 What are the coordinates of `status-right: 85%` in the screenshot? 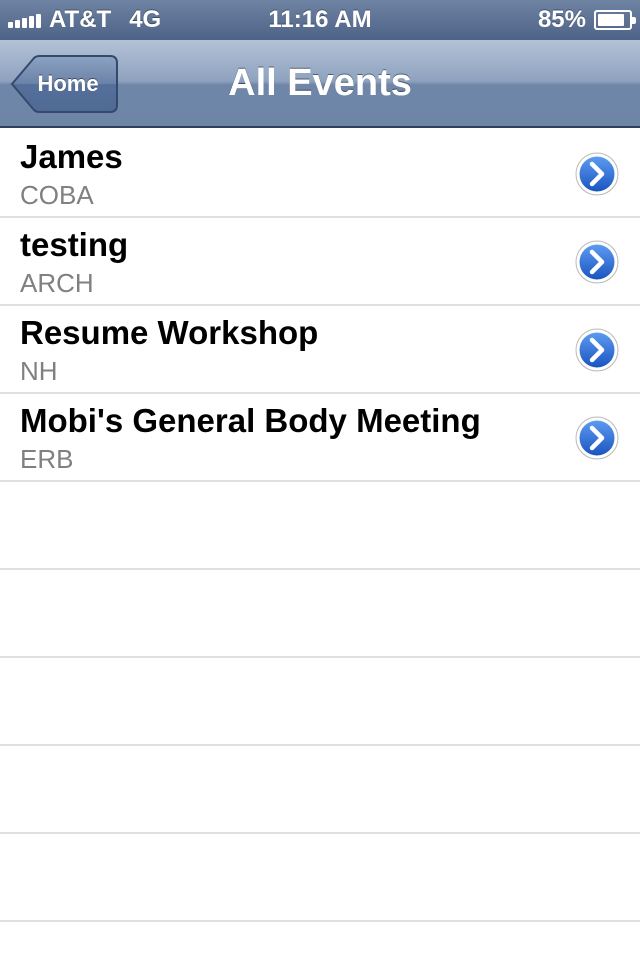 It's located at (586, 20).